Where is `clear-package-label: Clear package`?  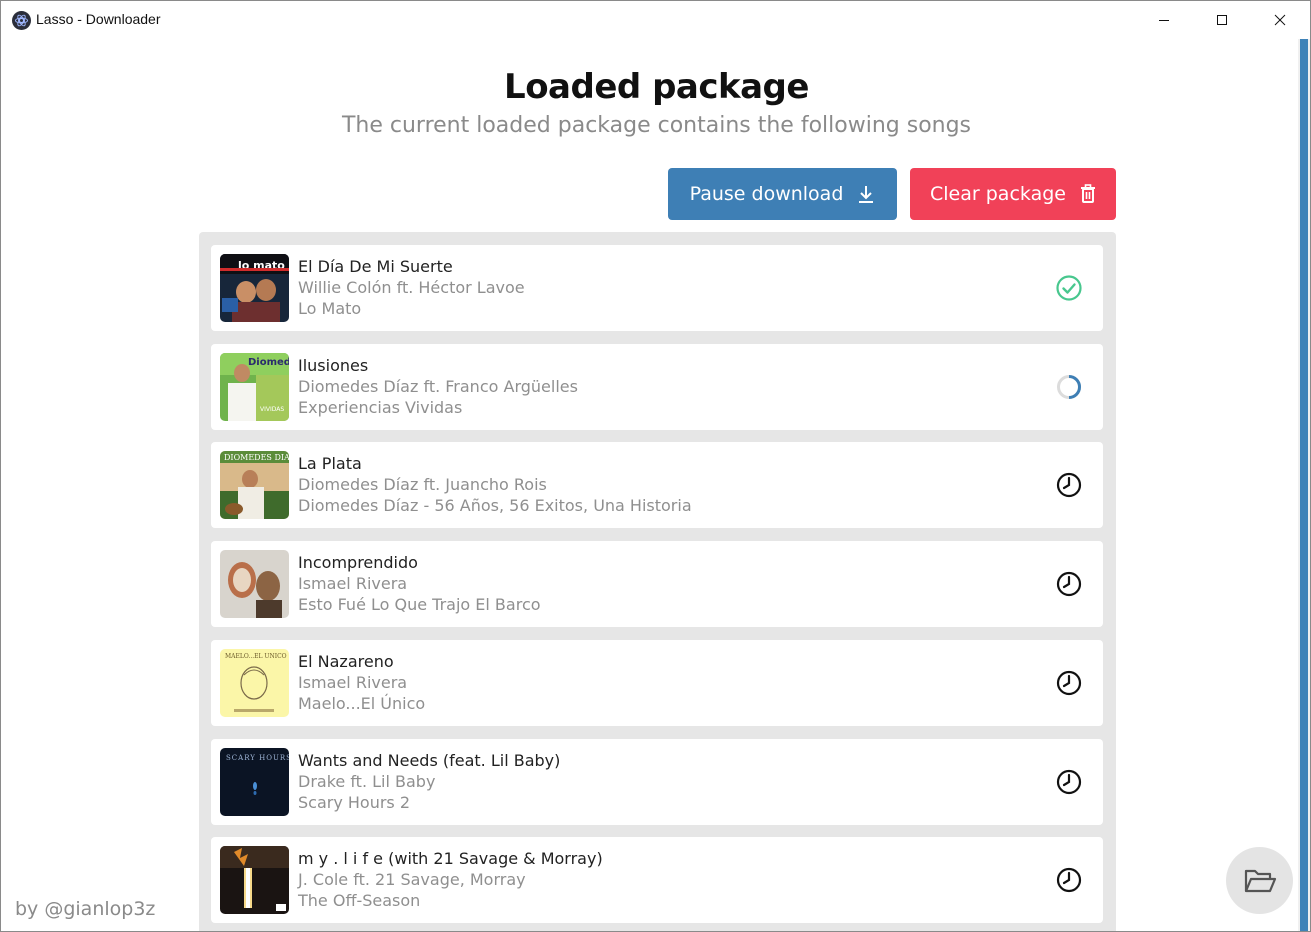
clear-package-label: Clear package is located at coordinates (998, 194).